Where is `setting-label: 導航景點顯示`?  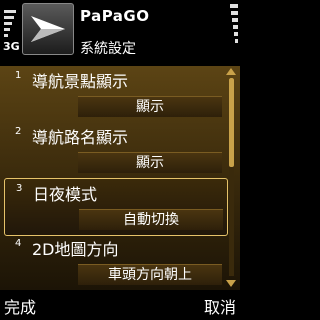
setting-label: 導航景點顯示 is located at coordinates (80, 81).